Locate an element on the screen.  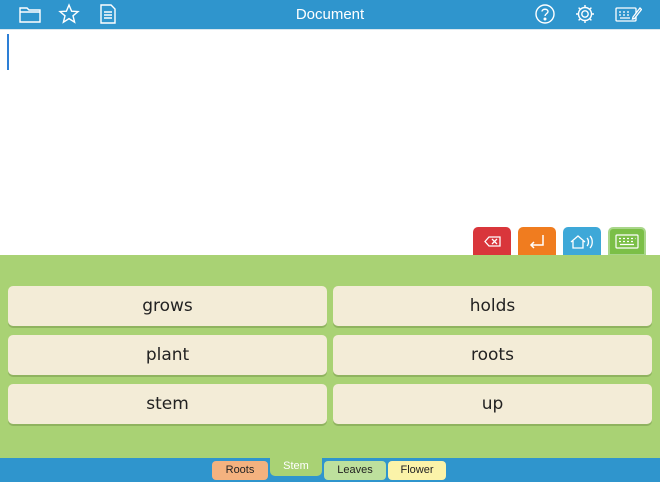
keyboard-icon is located at coordinates (627, 241).